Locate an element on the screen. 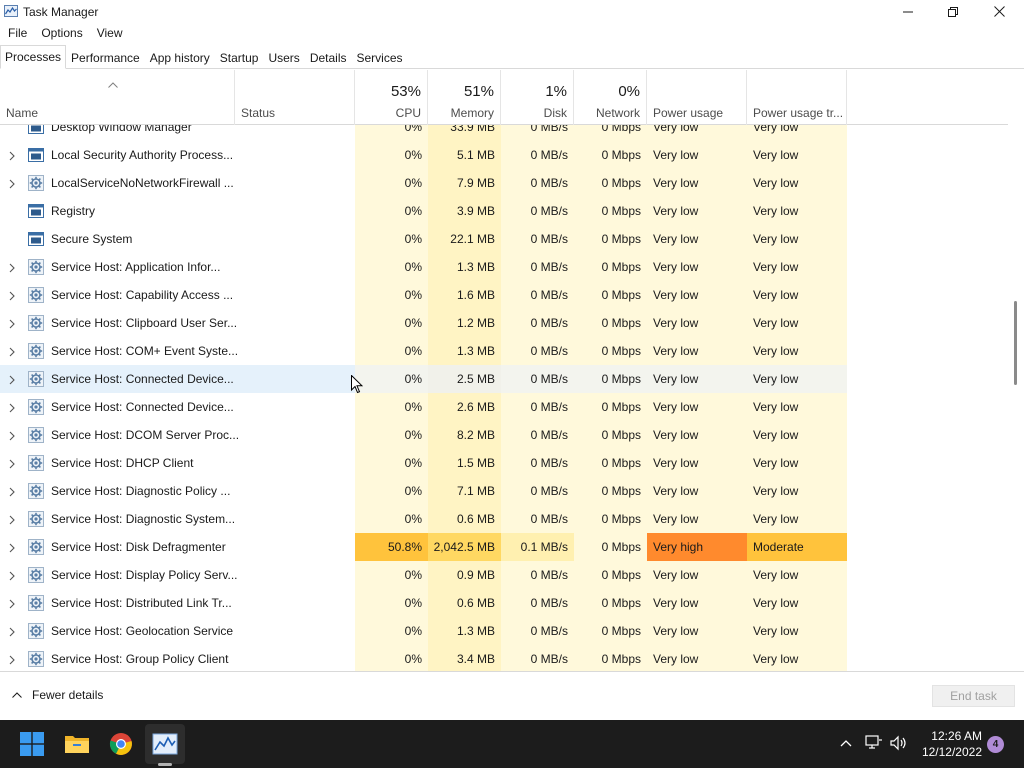 Image resolution: width=1024 pixels, height=768 pixels. scrollbar-thumb is located at coordinates (1015, 343).